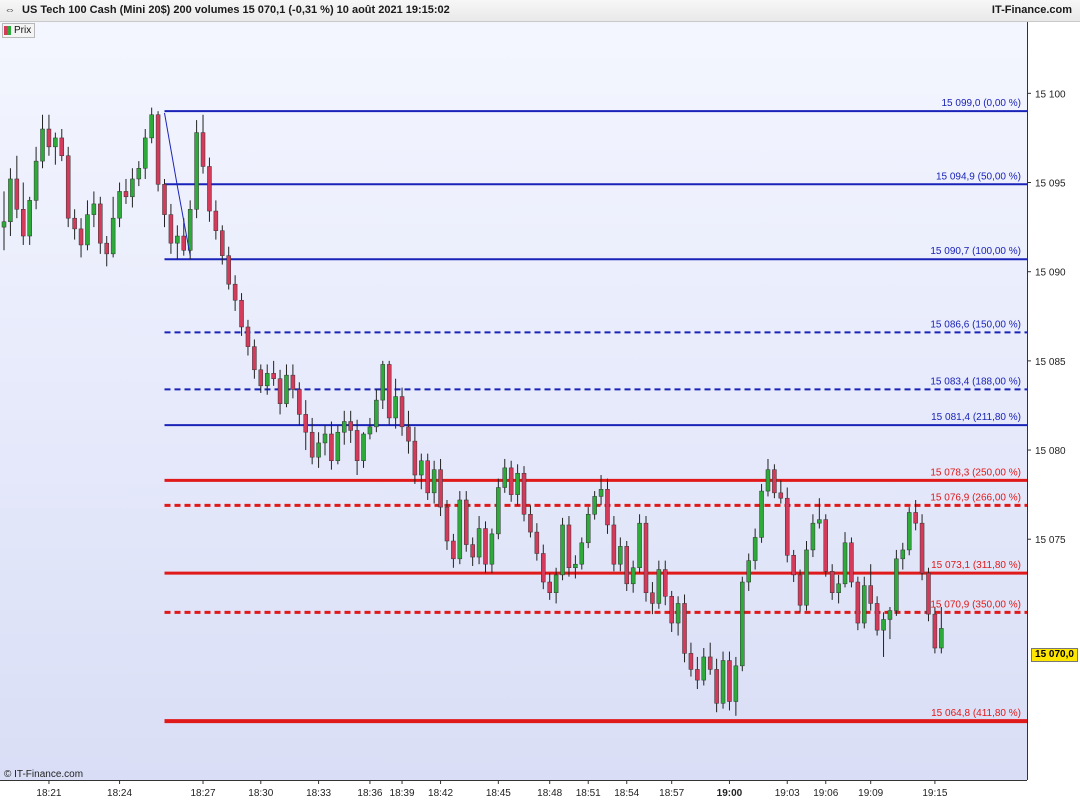 The image size is (1080, 800). I want to click on fib-level-label-3: 15 086,6 (150,00 %), so click(975, 324).